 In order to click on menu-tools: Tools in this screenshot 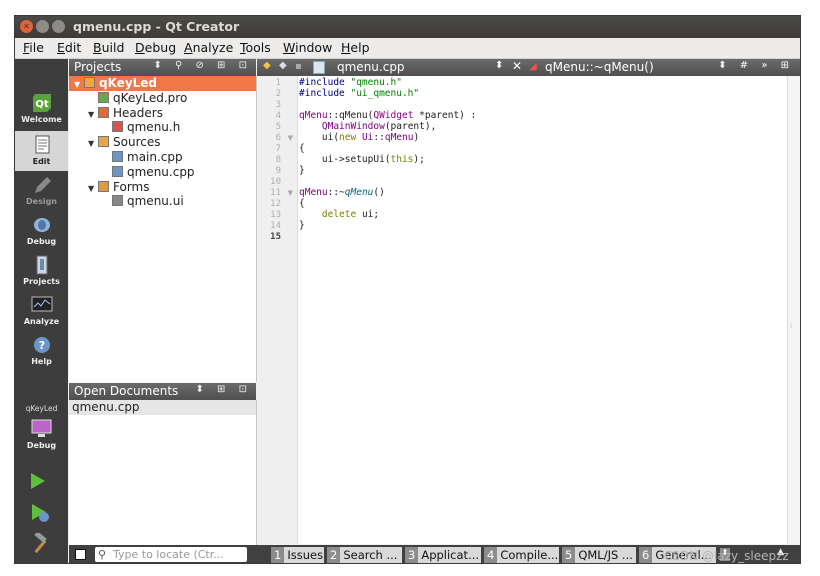, I will do `click(255, 47)`.